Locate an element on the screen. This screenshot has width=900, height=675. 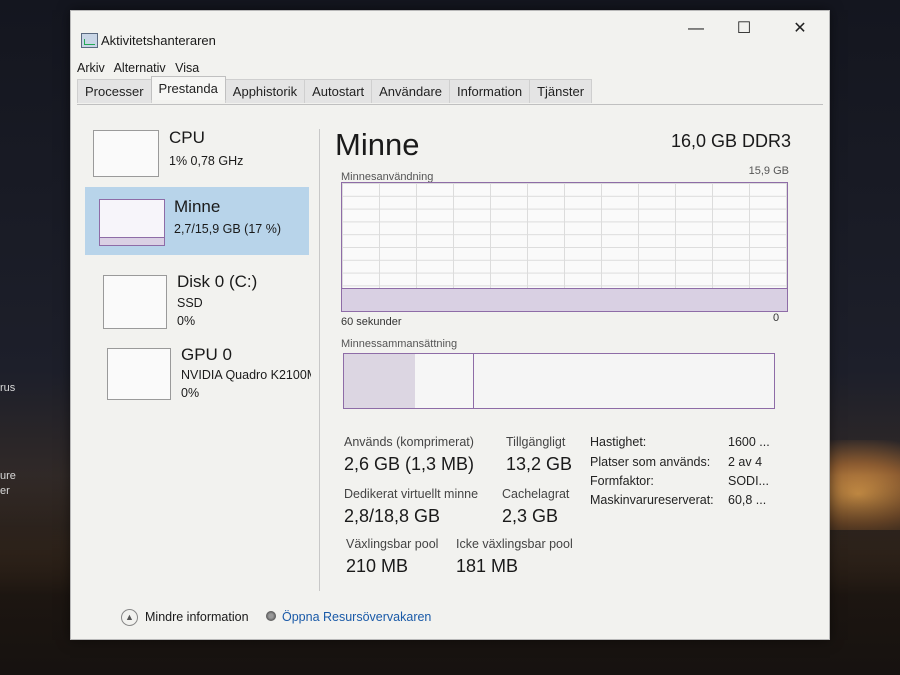
stat-label: Används (komprimerat) is located at coordinates (409, 442).